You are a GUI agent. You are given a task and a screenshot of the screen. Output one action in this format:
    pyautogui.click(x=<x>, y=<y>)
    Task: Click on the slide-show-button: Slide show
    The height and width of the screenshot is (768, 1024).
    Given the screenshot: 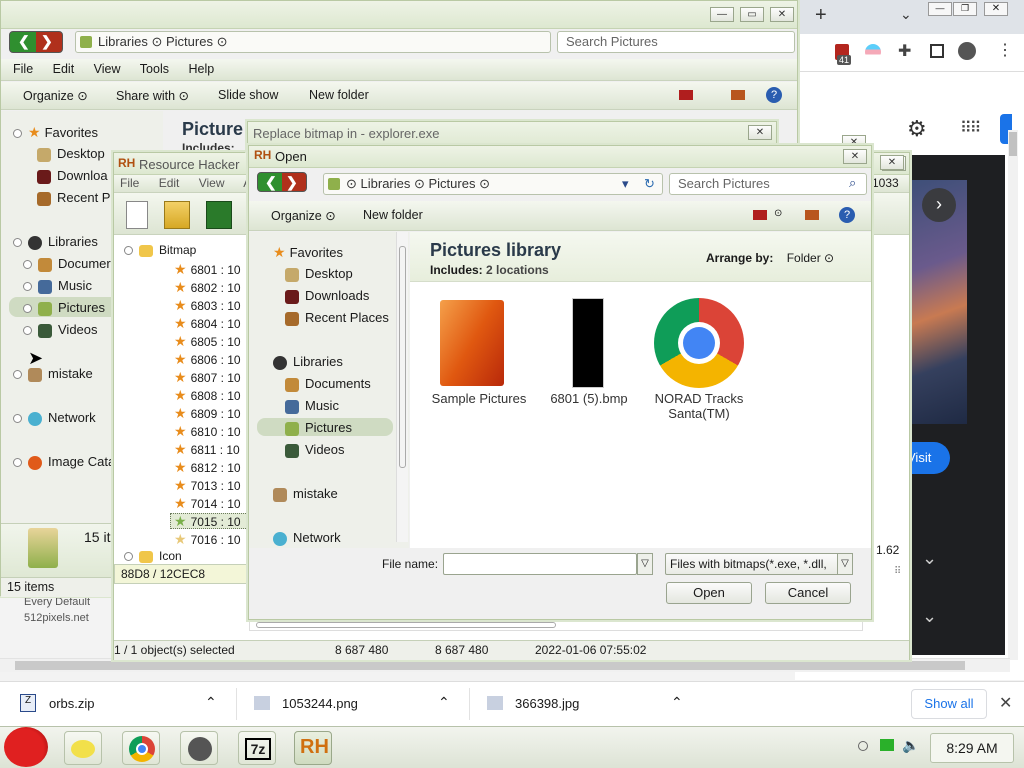 What is the action you would take?
    pyautogui.click(x=248, y=95)
    